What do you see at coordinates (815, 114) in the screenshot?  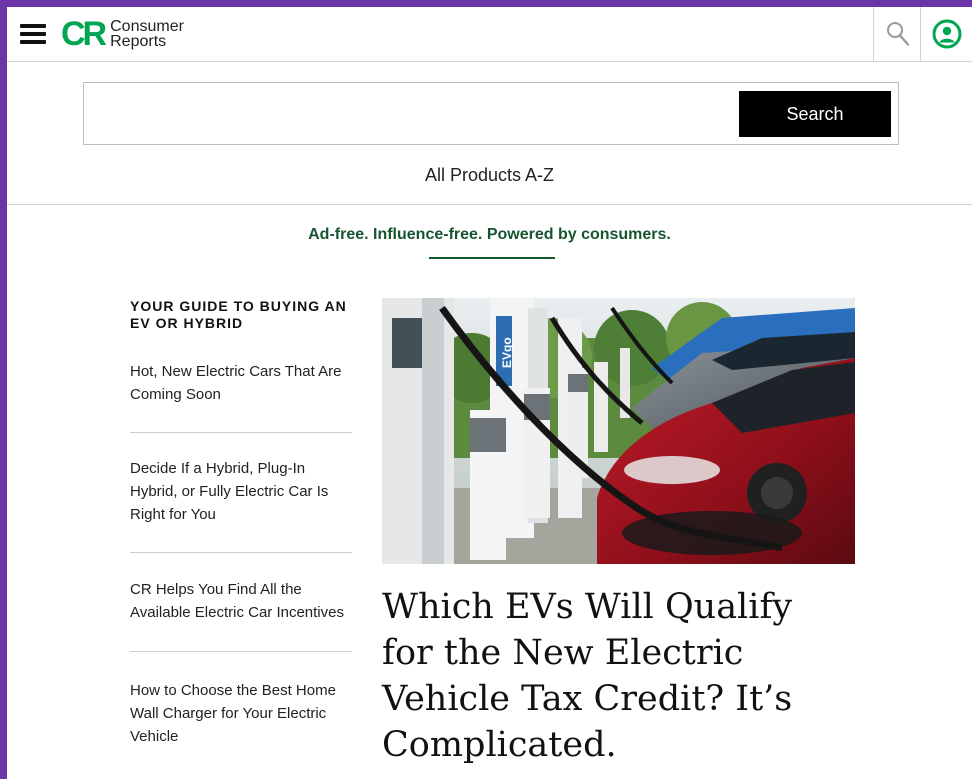 I see `search-button: Search` at bounding box center [815, 114].